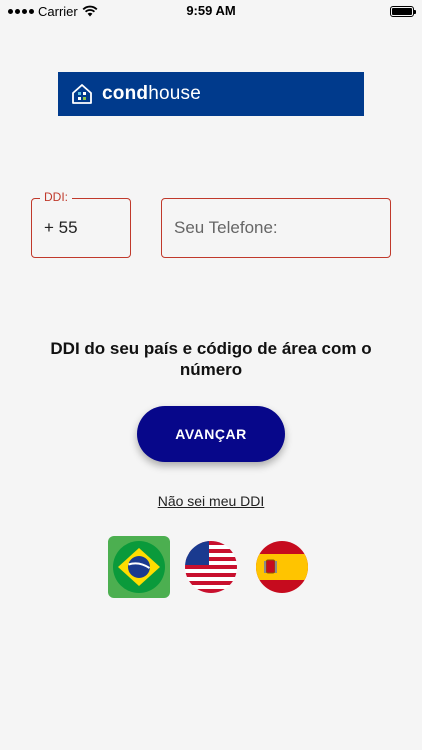 This screenshot has height=750, width=422. Describe the element at coordinates (211, 11) in the screenshot. I see `status-bar: Carrier 9:59 AM` at that location.